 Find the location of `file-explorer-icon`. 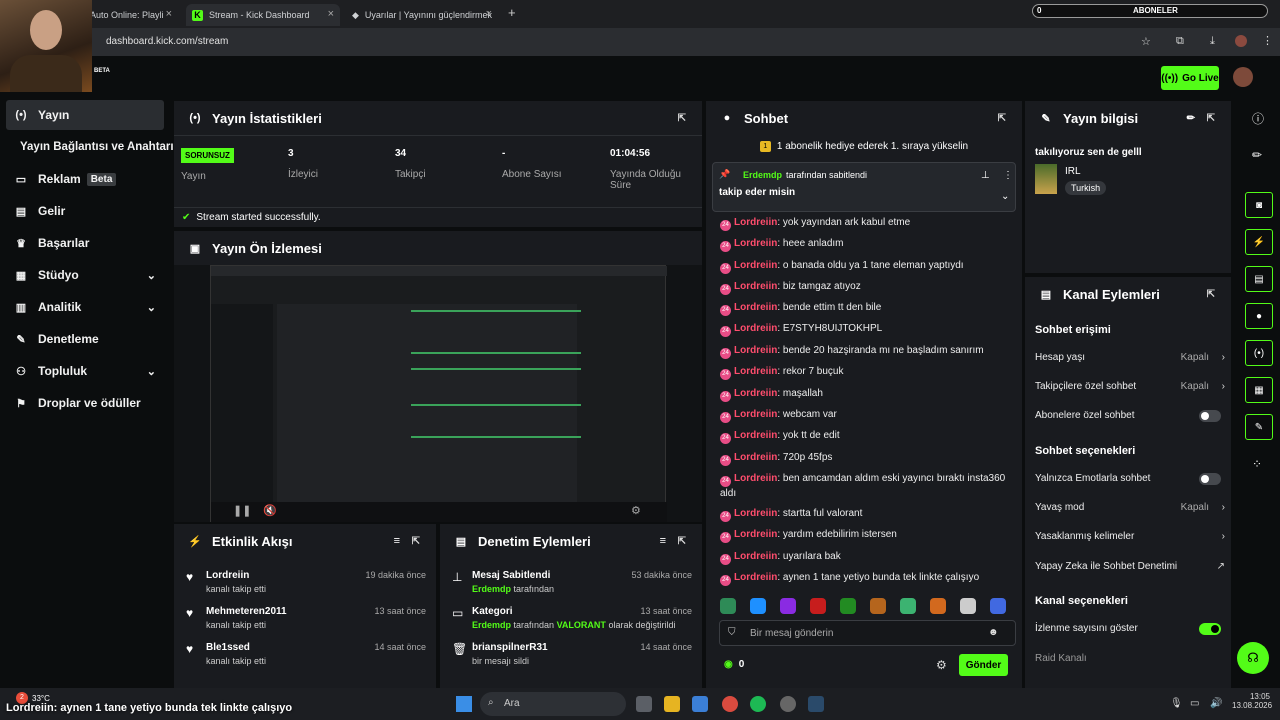

file-explorer-icon is located at coordinates (672, 704).